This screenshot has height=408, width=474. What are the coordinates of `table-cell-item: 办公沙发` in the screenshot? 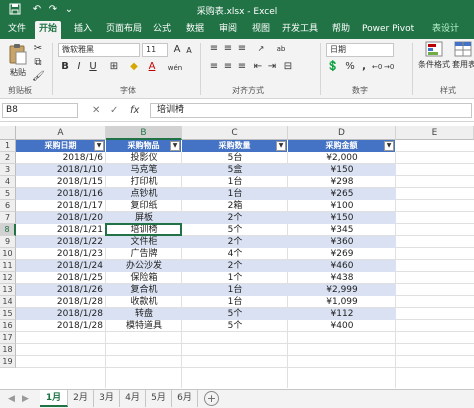 It's located at (144, 266).